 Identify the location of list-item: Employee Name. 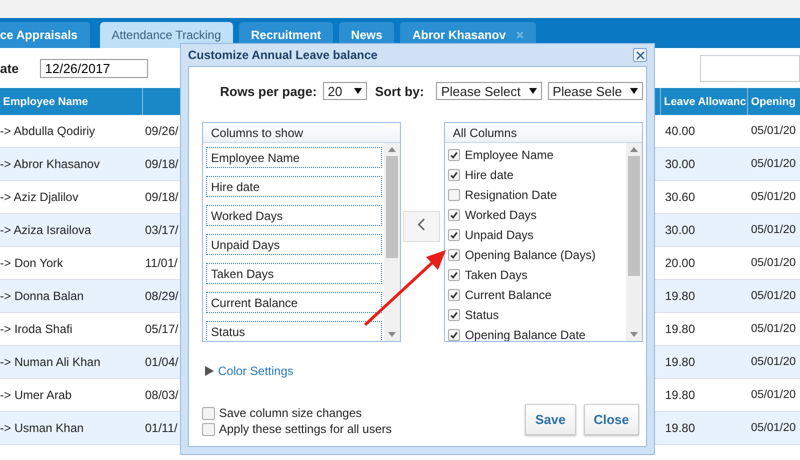
(294, 157).